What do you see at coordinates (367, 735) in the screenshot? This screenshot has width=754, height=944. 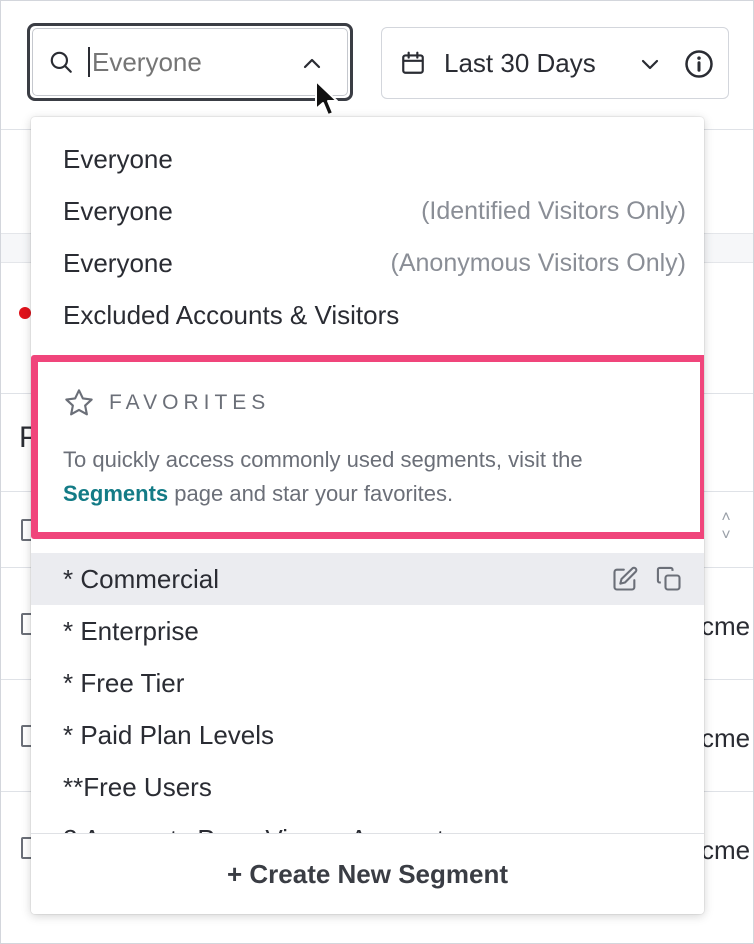 I see `segment-item-paid-plan-levels: * Paid Plan Levels` at bounding box center [367, 735].